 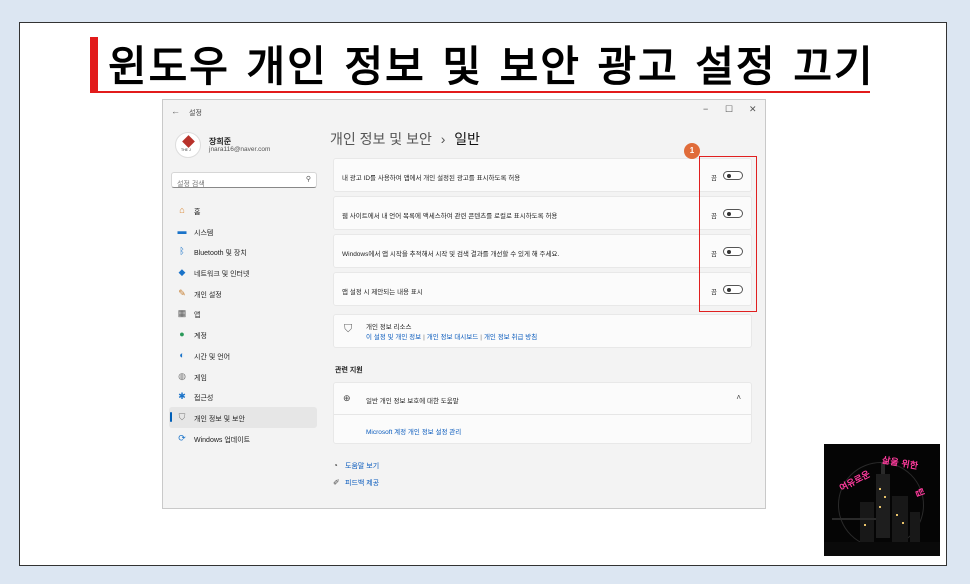 I want to click on accessibility-icon: ✱, so click(x=182, y=396).